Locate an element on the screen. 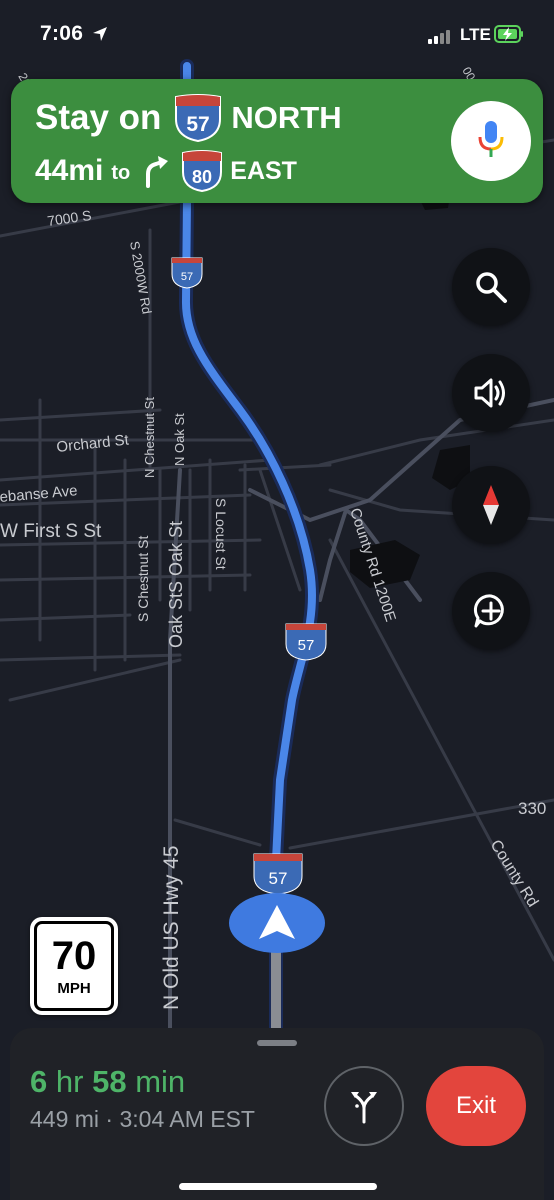 The height and width of the screenshot is (1200, 554). alternate-routes-button is located at coordinates (364, 1106).